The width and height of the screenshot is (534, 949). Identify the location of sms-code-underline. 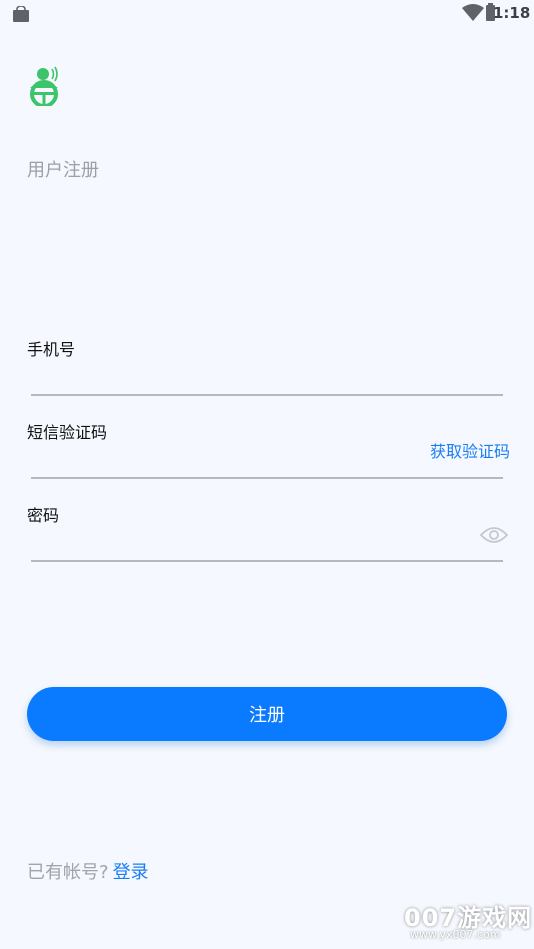
(267, 478).